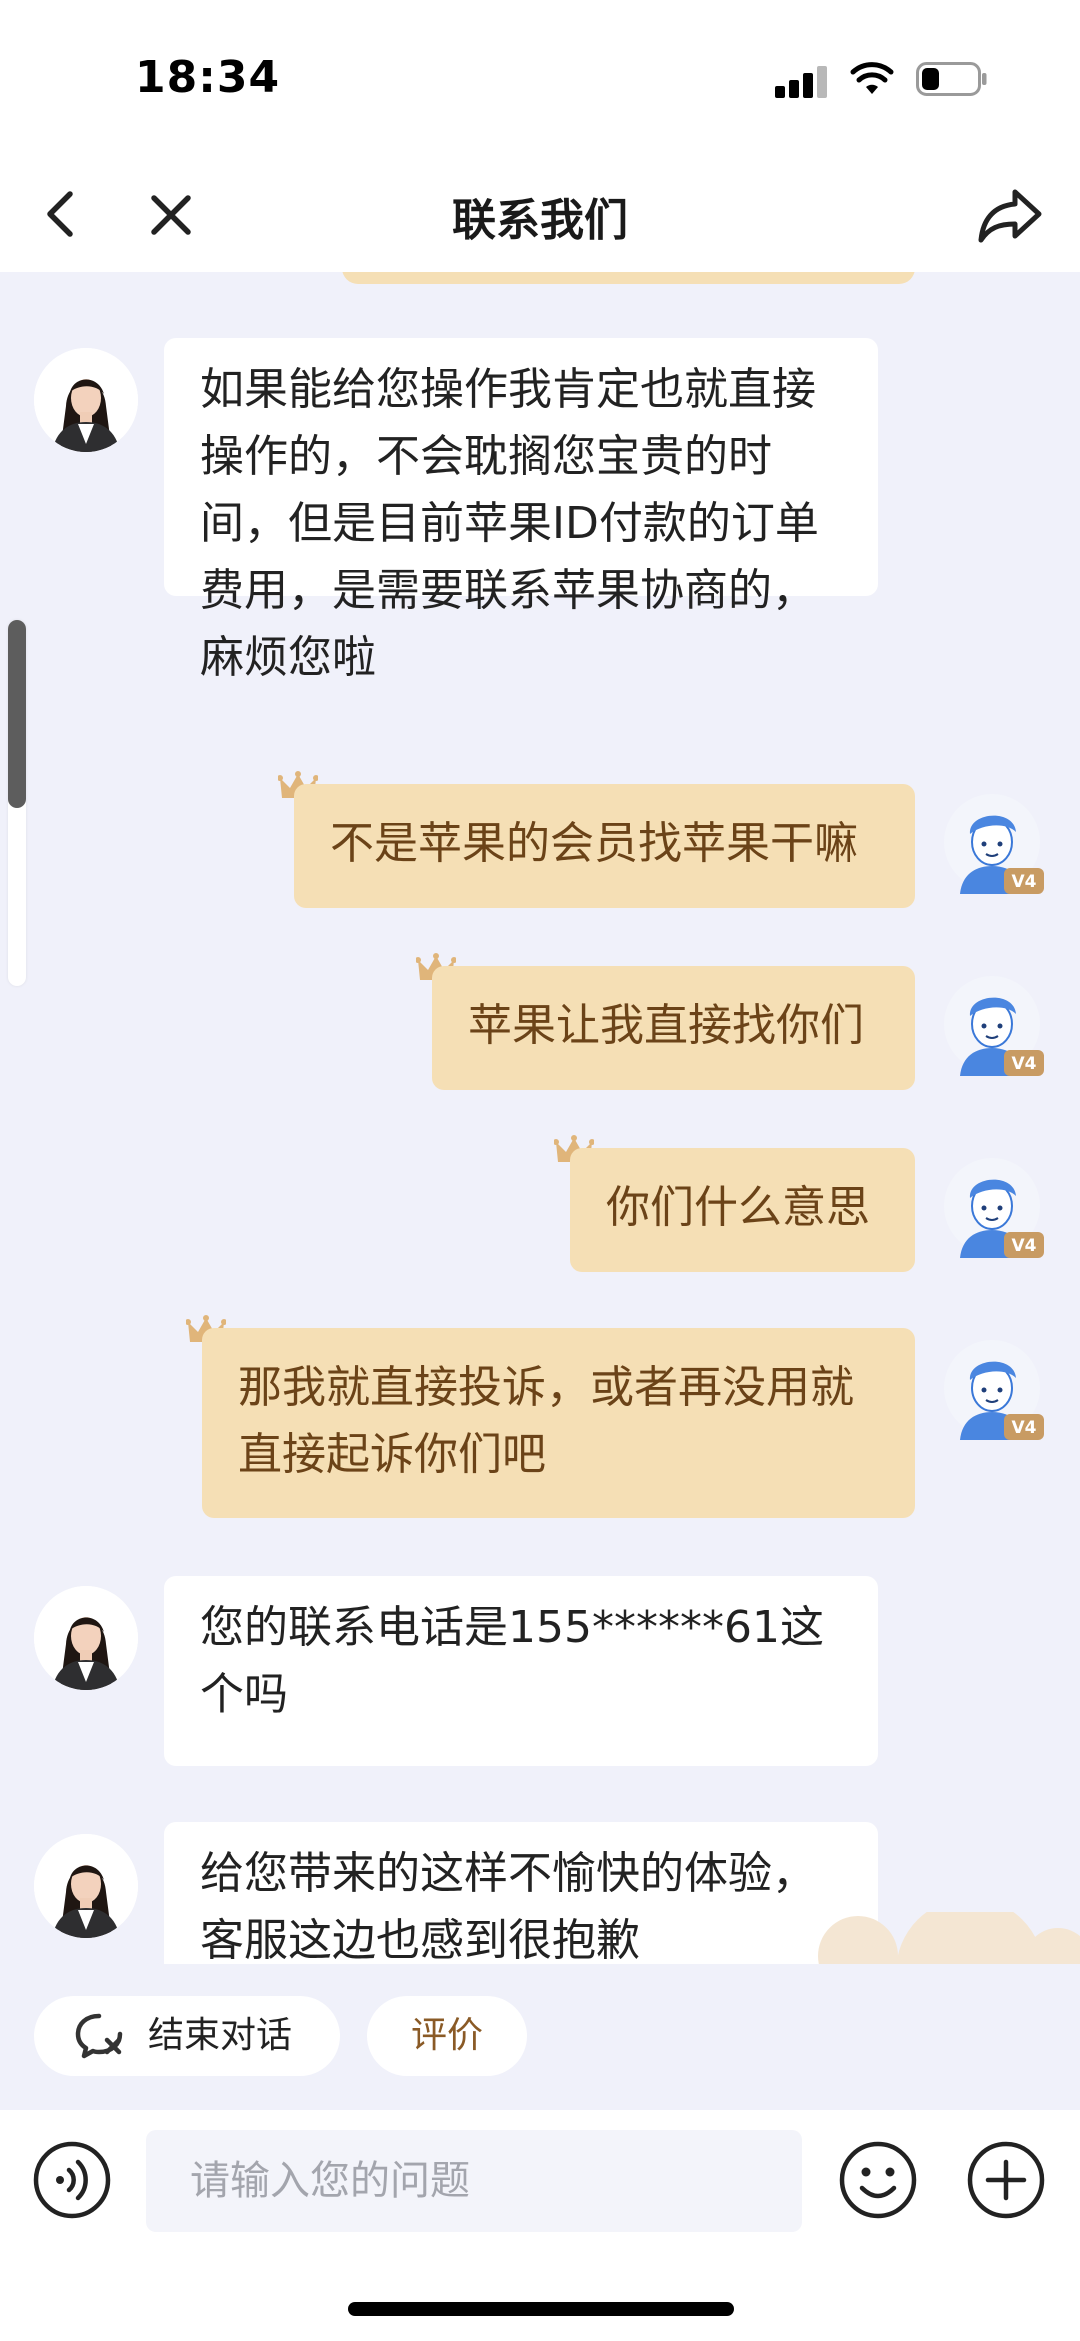 This screenshot has width=1080, height=2341. I want to click on share-icon, so click(1010, 215).